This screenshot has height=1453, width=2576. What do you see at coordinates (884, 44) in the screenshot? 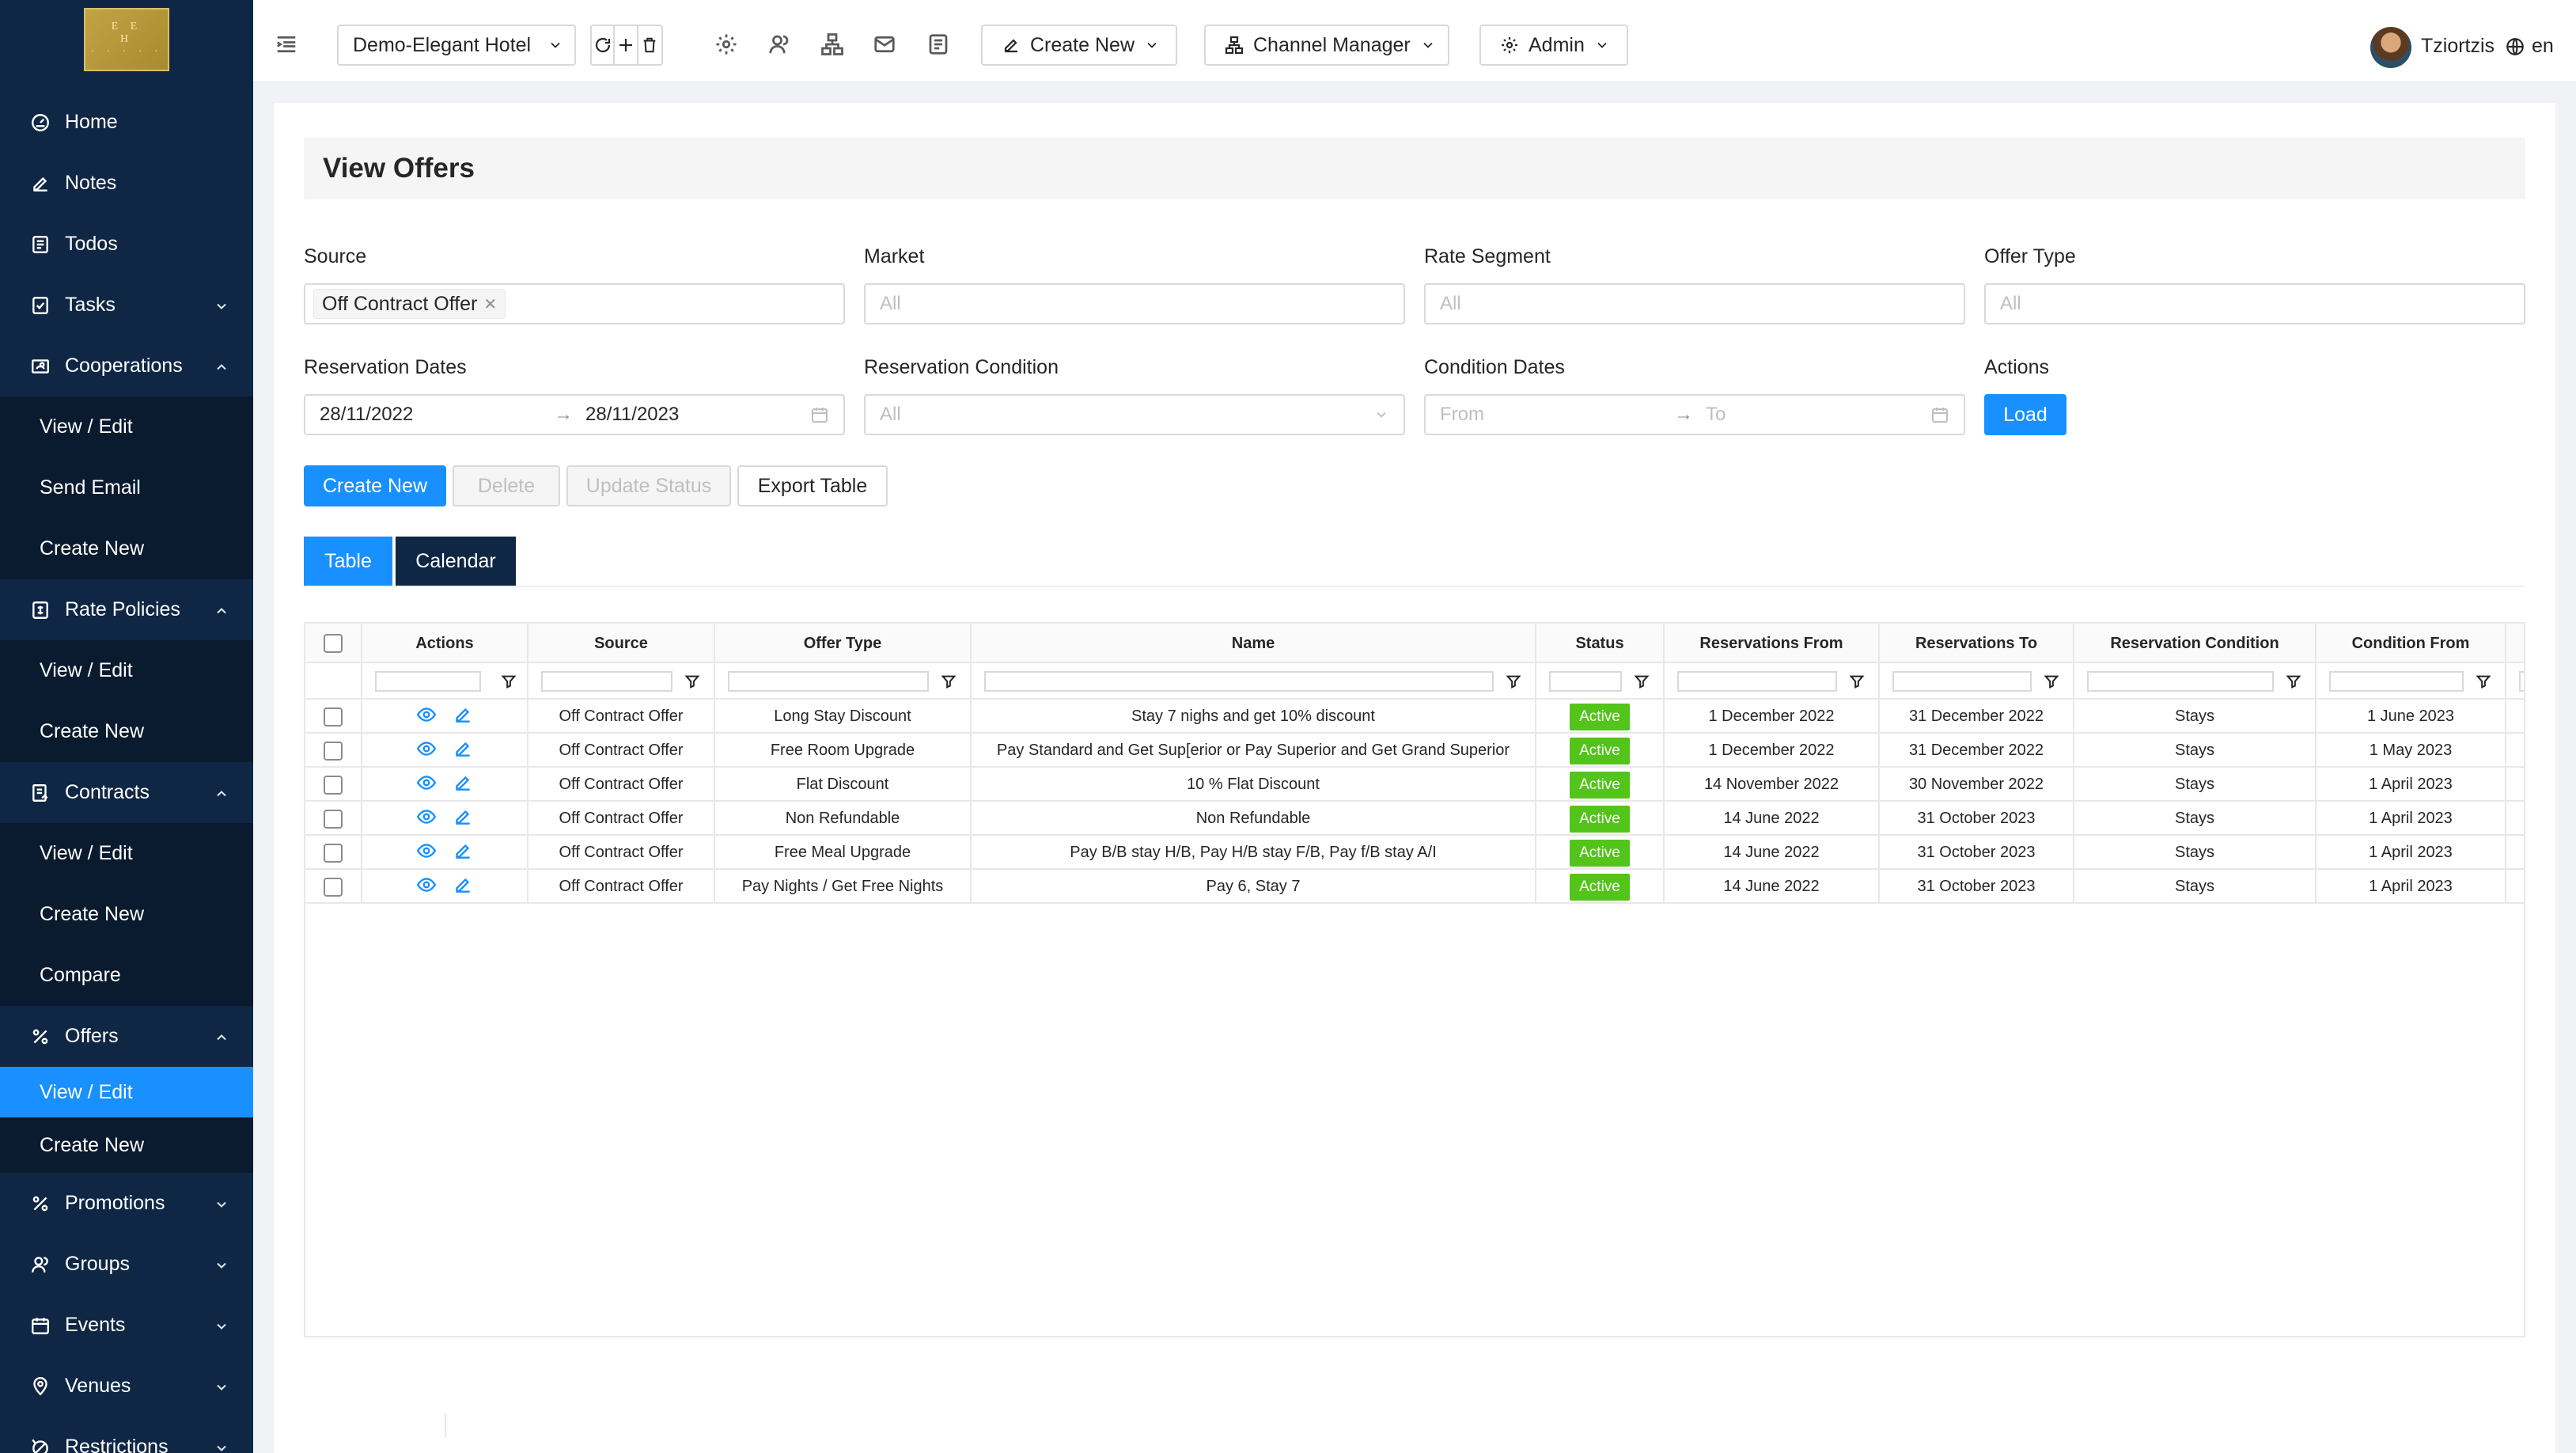
I see `mail-icon` at bounding box center [884, 44].